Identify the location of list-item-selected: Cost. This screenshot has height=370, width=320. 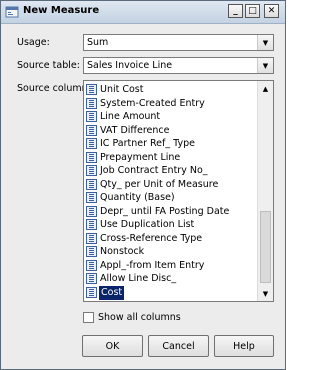
(171, 292).